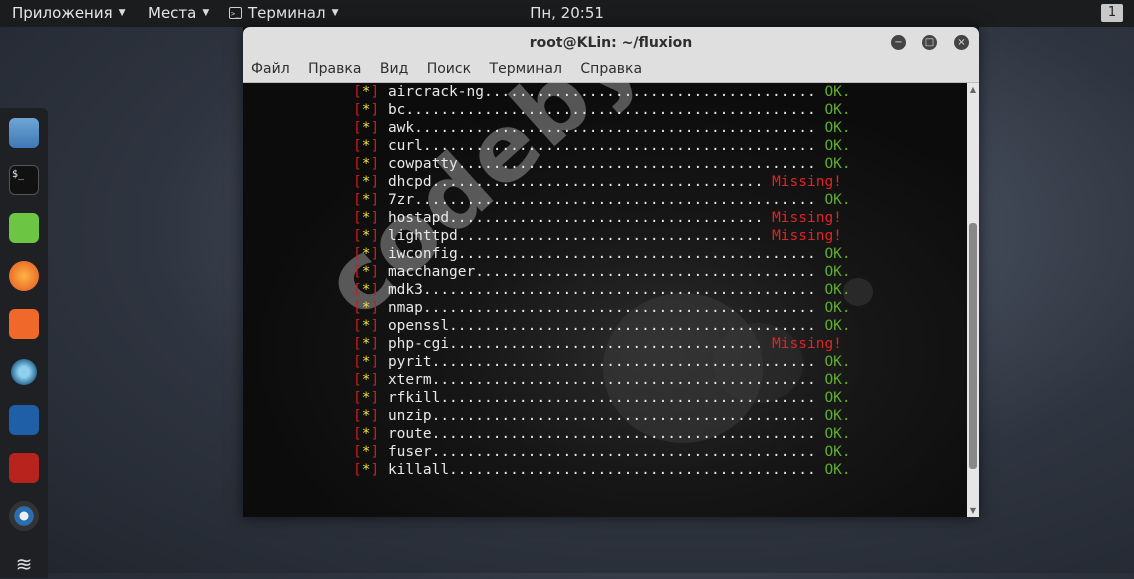 The image size is (1134, 579). Describe the element at coordinates (409, 380) in the screenshot. I see `tool-name: xterm` at that location.